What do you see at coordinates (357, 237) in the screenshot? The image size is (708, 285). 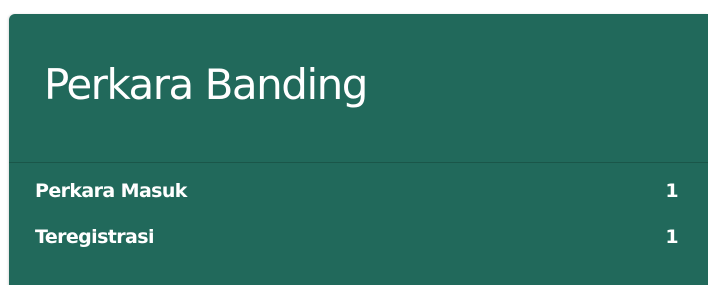 I see `stat-row-teregistrasi: Teregistrasi 1` at bounding box center [357, 237].